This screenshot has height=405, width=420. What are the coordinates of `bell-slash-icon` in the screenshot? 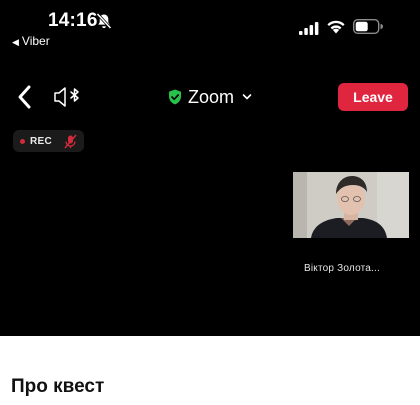 It's located at (104, 21).